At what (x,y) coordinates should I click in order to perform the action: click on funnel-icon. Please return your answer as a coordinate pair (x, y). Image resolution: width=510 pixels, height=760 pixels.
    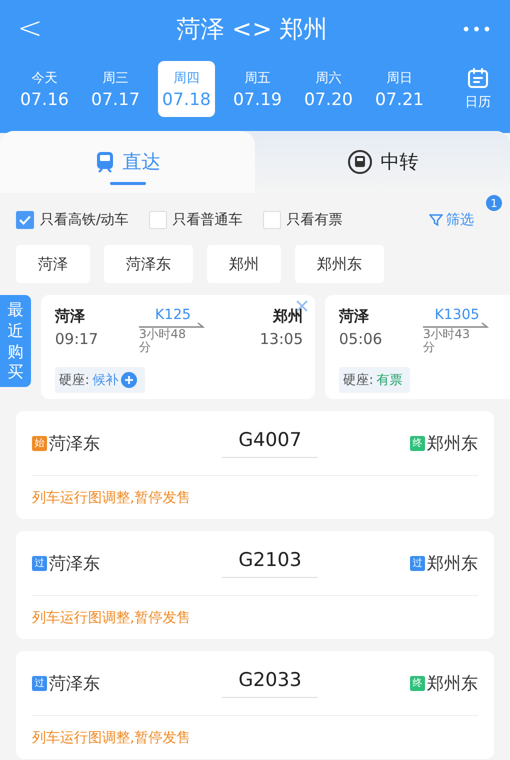
    Looking at the image, I should click on (436, 220).